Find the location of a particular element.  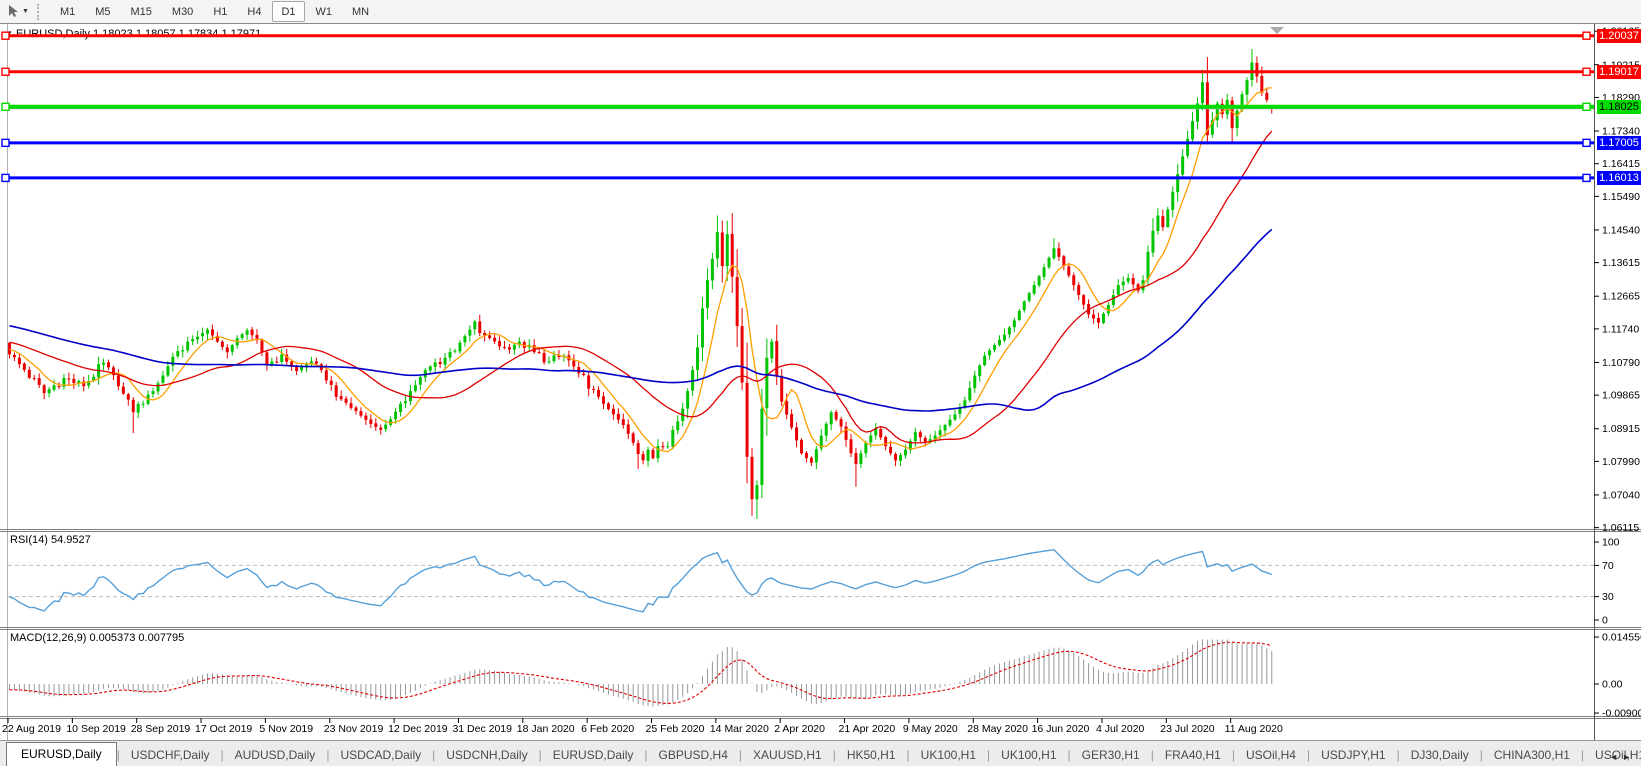

svg-text: 23 Jul 2020 is located at coordinates (1187, 729).